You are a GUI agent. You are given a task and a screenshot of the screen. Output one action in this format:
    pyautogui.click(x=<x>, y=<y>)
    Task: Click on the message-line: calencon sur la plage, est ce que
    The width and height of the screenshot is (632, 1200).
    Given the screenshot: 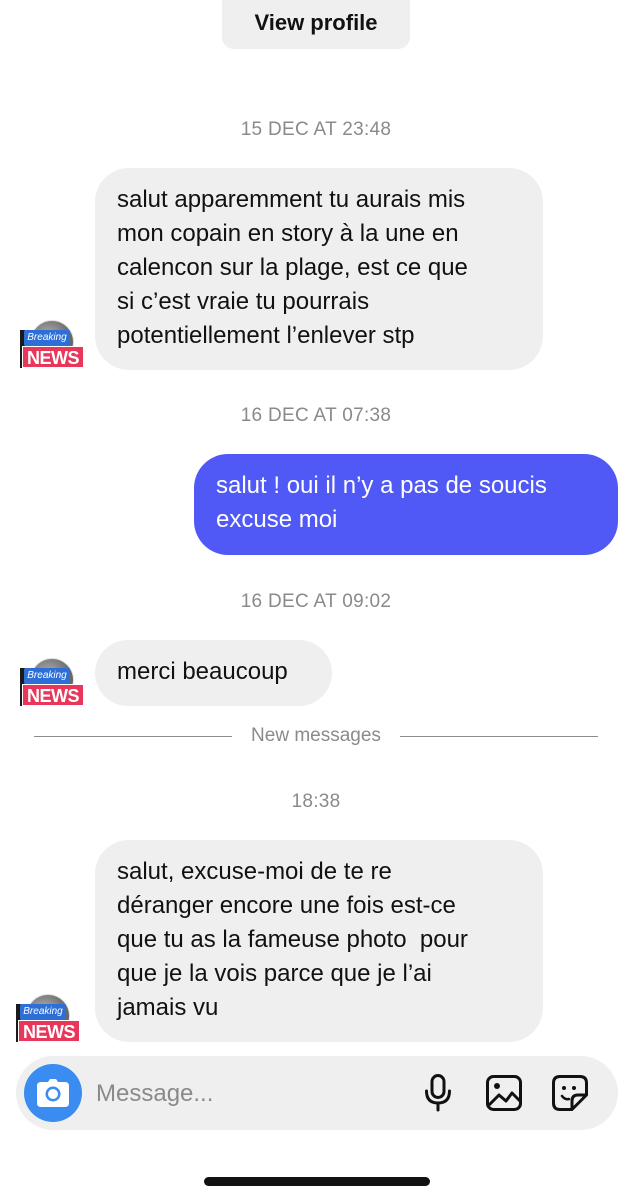 What is the action you would take?
    pyautogui.click(x=292, y=267)
    